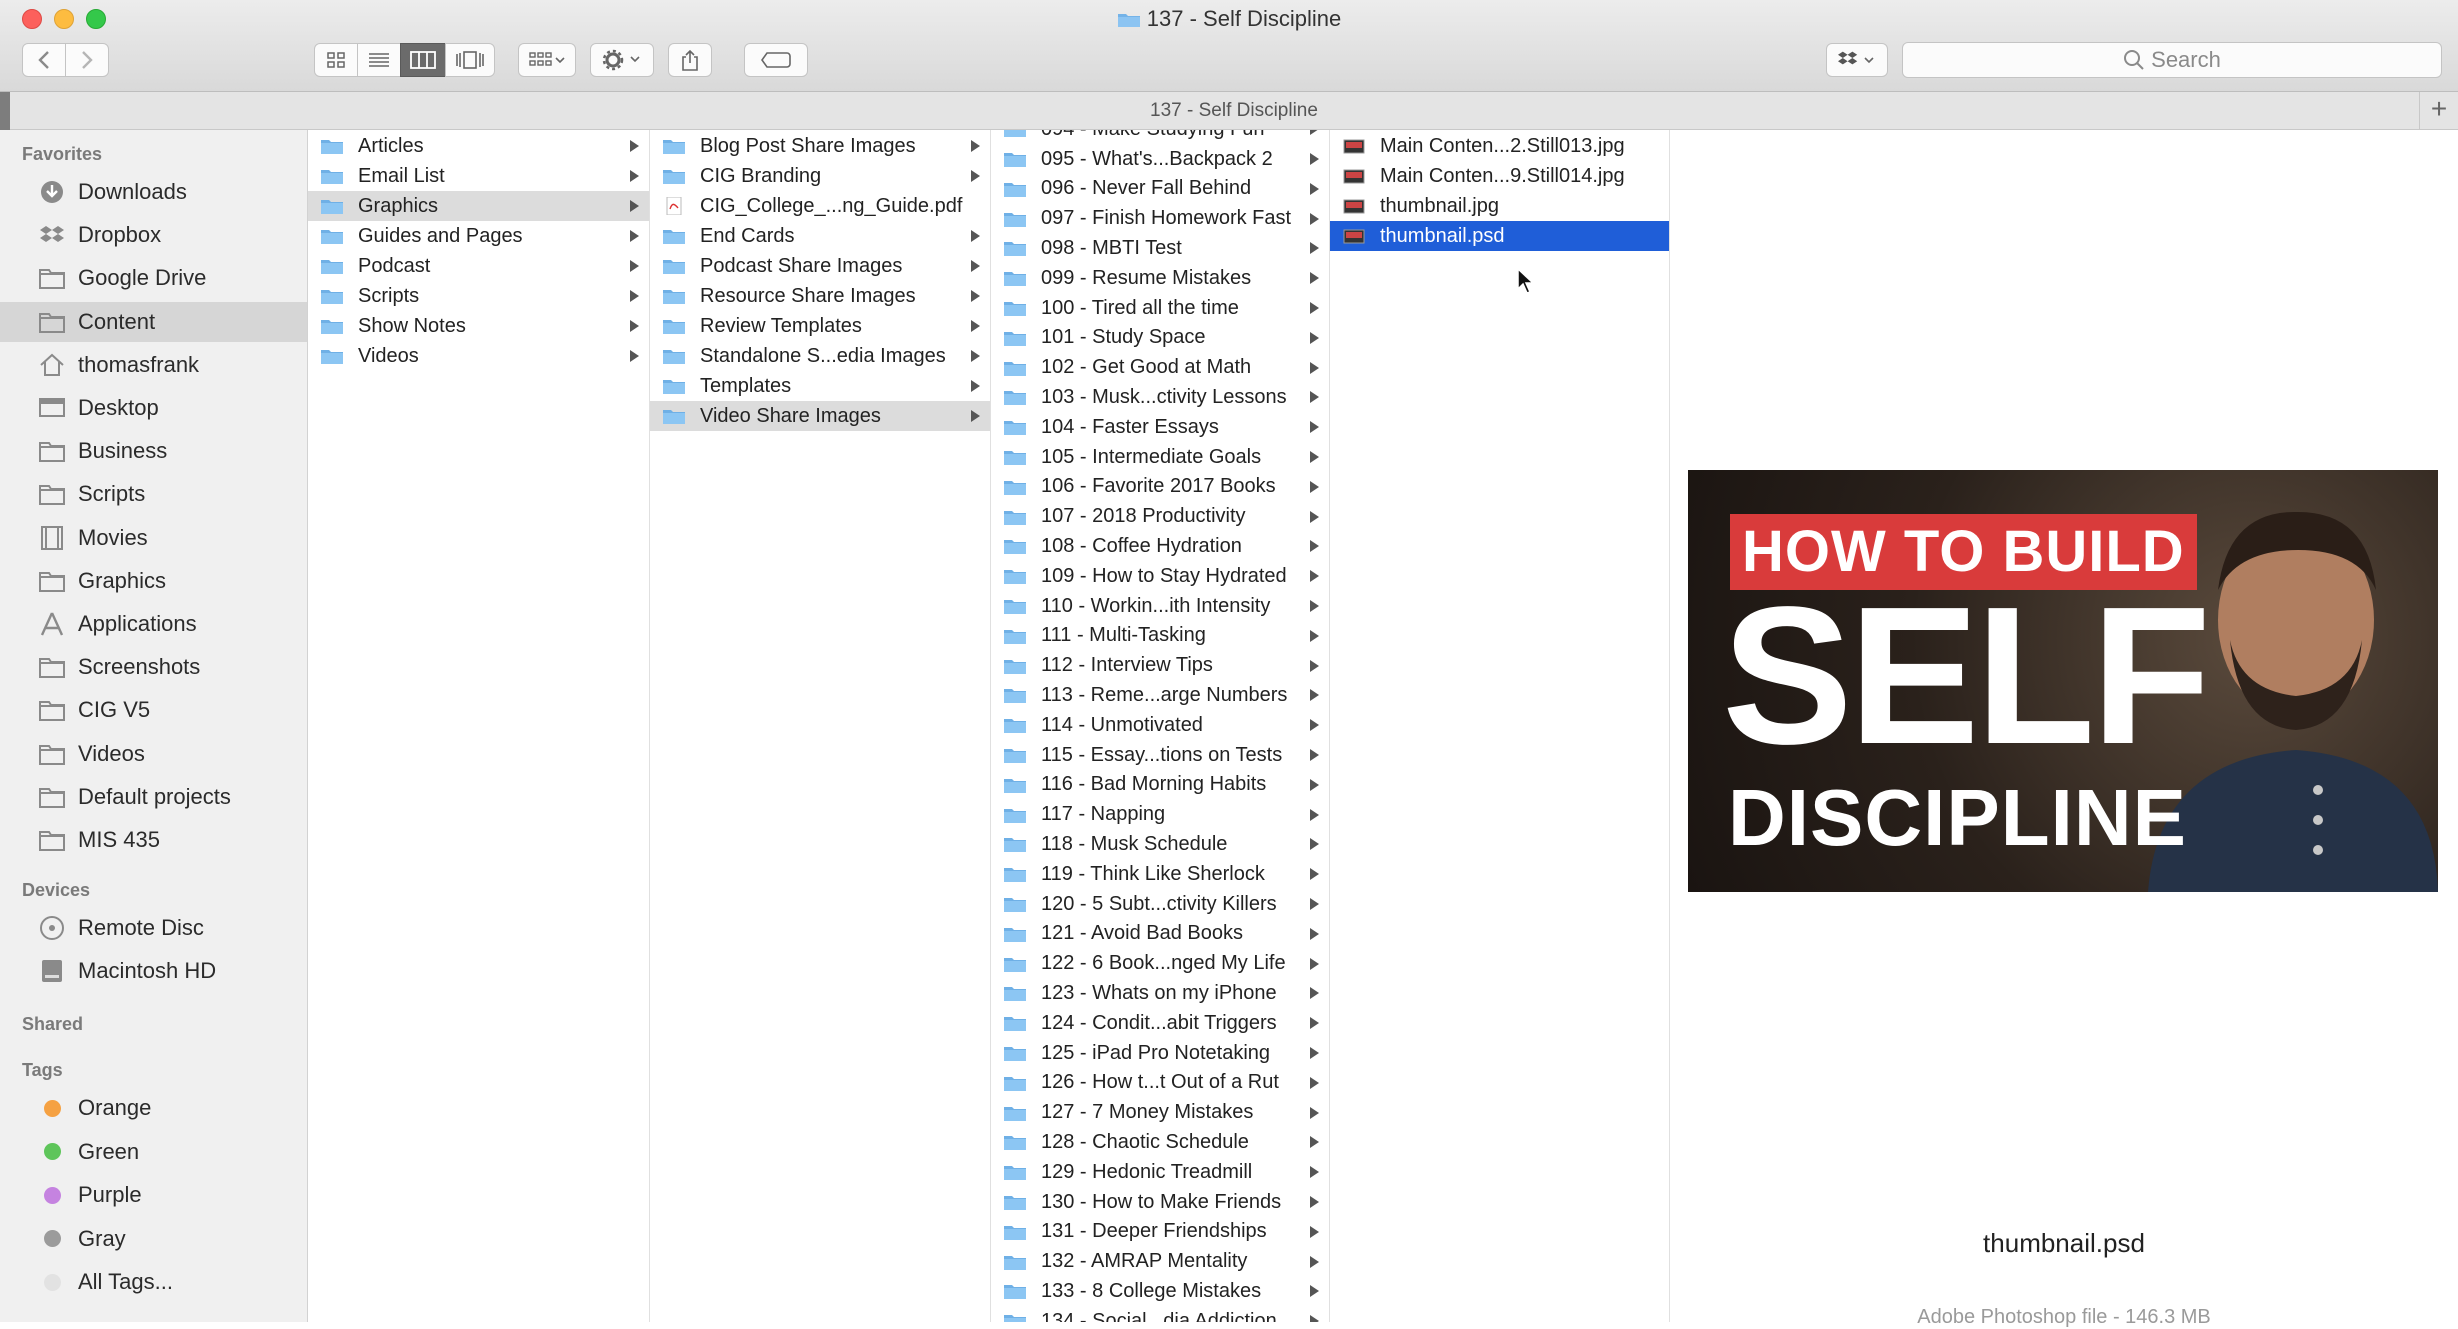 This screenshot has height=1329, width=2458. I want to click on column-row: 111 - Multi-Tasking, so click(1160, 636).